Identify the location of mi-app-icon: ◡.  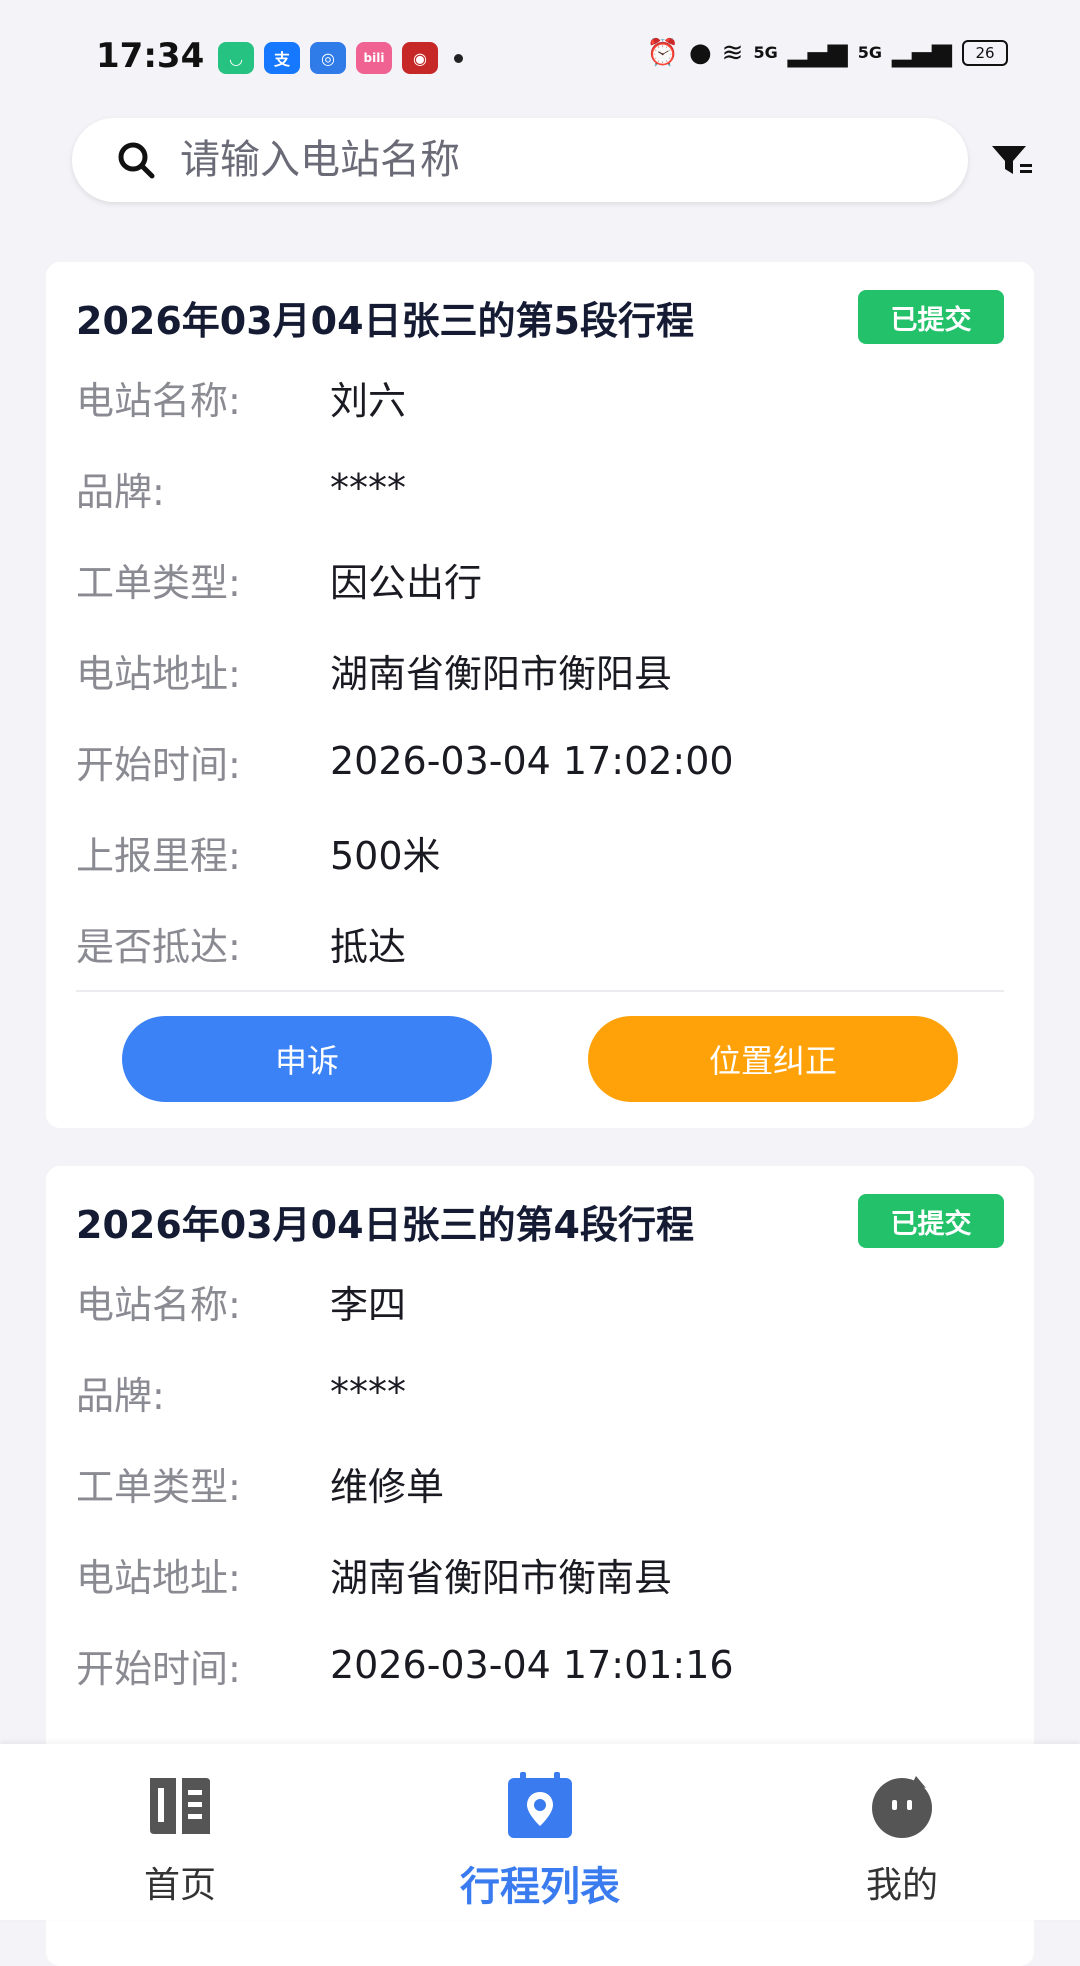
(236, 58).